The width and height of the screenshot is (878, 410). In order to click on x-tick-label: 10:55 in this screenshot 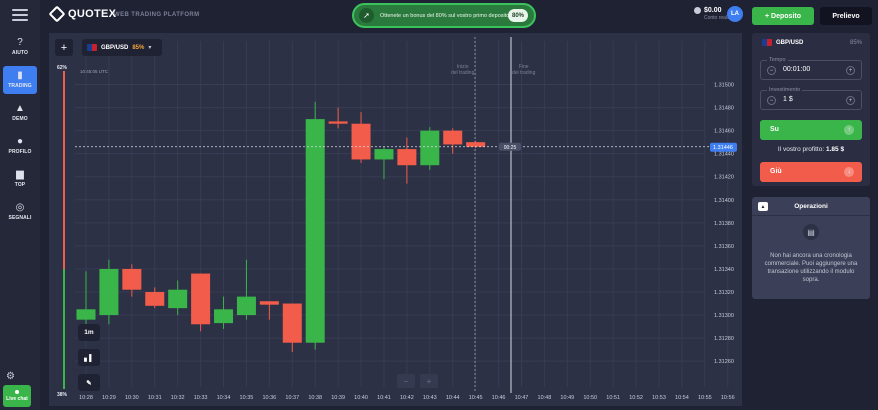, I will do `click(705, 398)`.